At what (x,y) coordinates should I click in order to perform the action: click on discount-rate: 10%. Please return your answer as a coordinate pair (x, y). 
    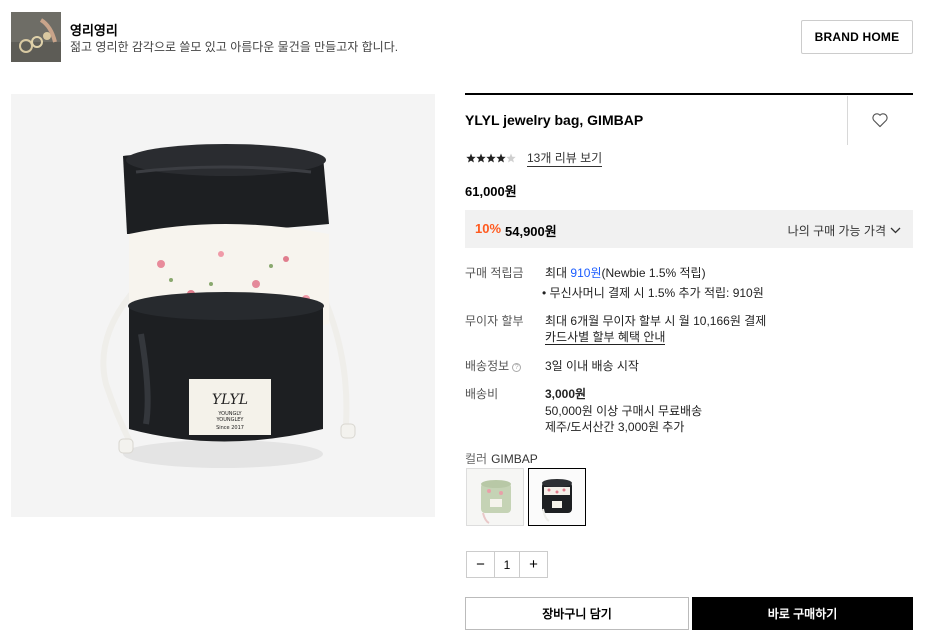
    Looking at the image, I should click on (488, 228).